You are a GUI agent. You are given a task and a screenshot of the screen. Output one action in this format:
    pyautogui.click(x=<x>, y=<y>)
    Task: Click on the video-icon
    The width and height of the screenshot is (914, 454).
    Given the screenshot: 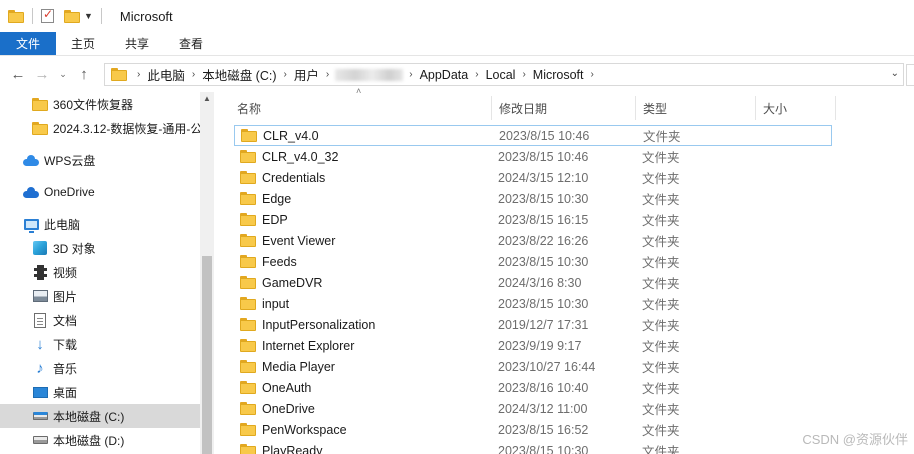 What is the action you would take?
    pyautogui.click(x=40, y=272)
    